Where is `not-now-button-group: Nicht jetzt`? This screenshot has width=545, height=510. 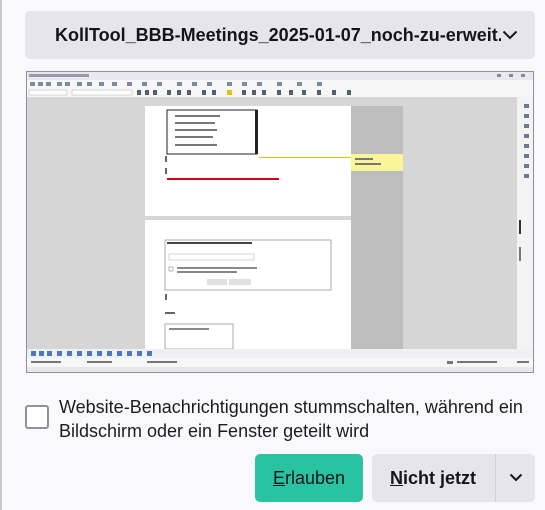 not-now-button-group: Nicht jetzt is located at coordinates (453, 478).